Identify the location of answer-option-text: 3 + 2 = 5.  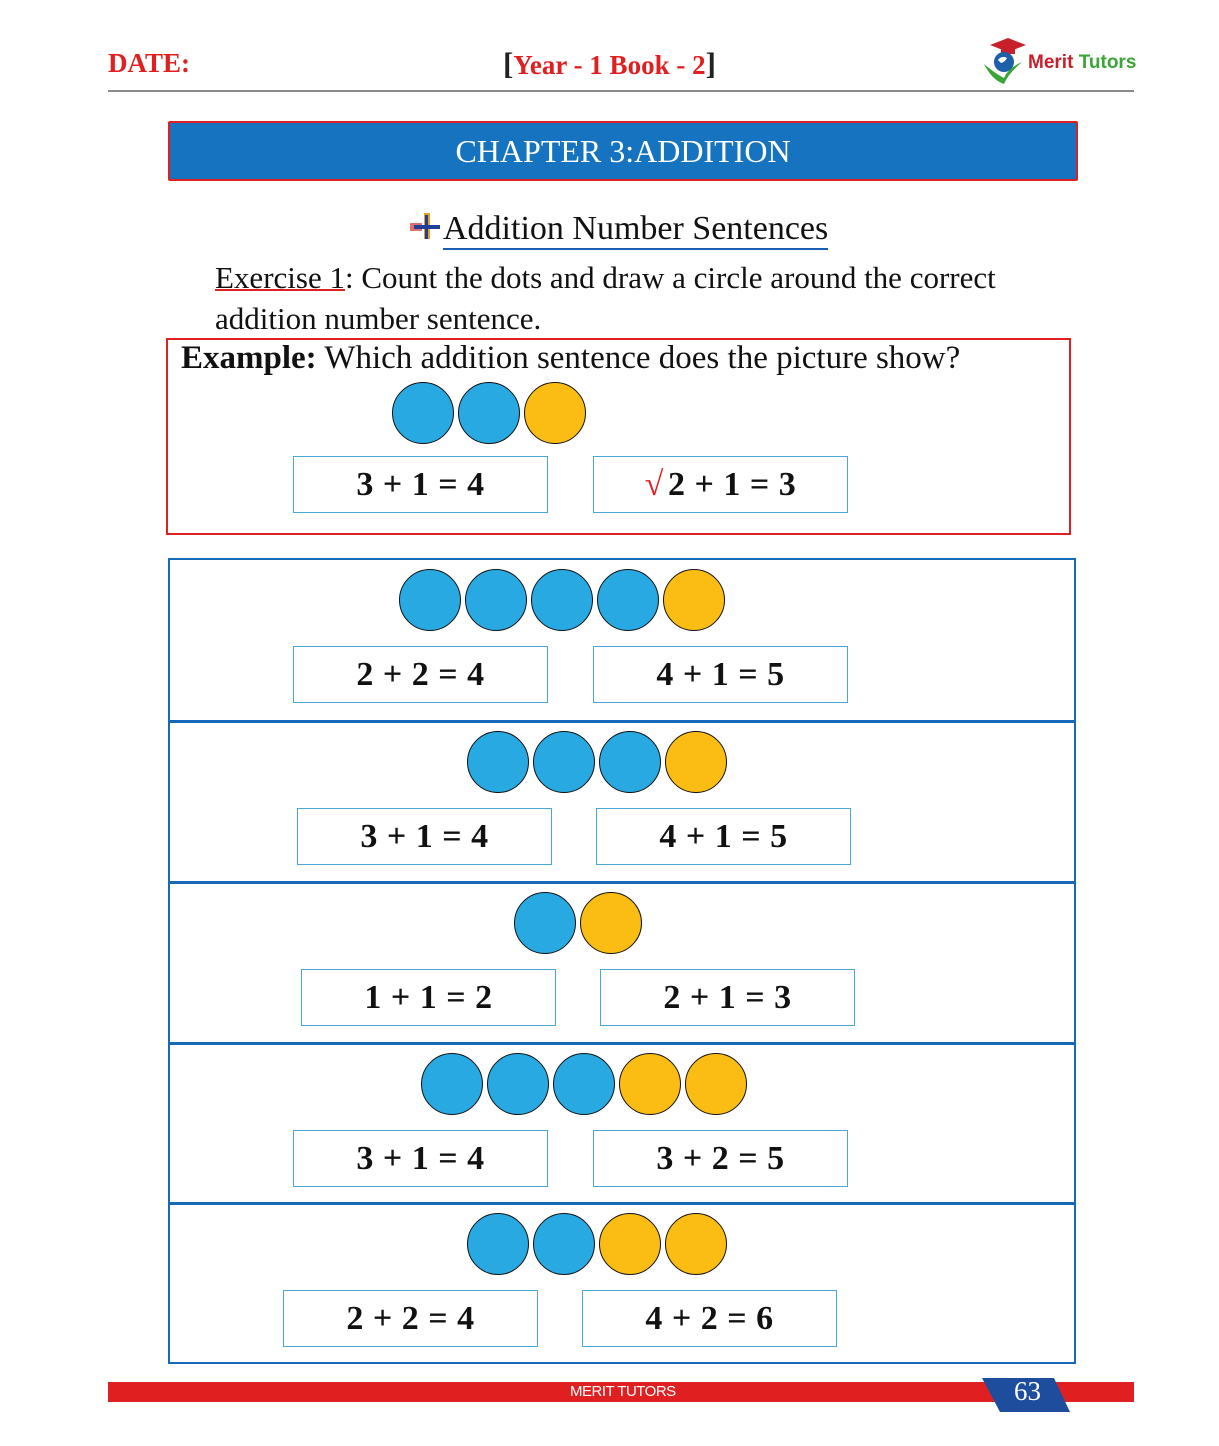
(720, 1158).